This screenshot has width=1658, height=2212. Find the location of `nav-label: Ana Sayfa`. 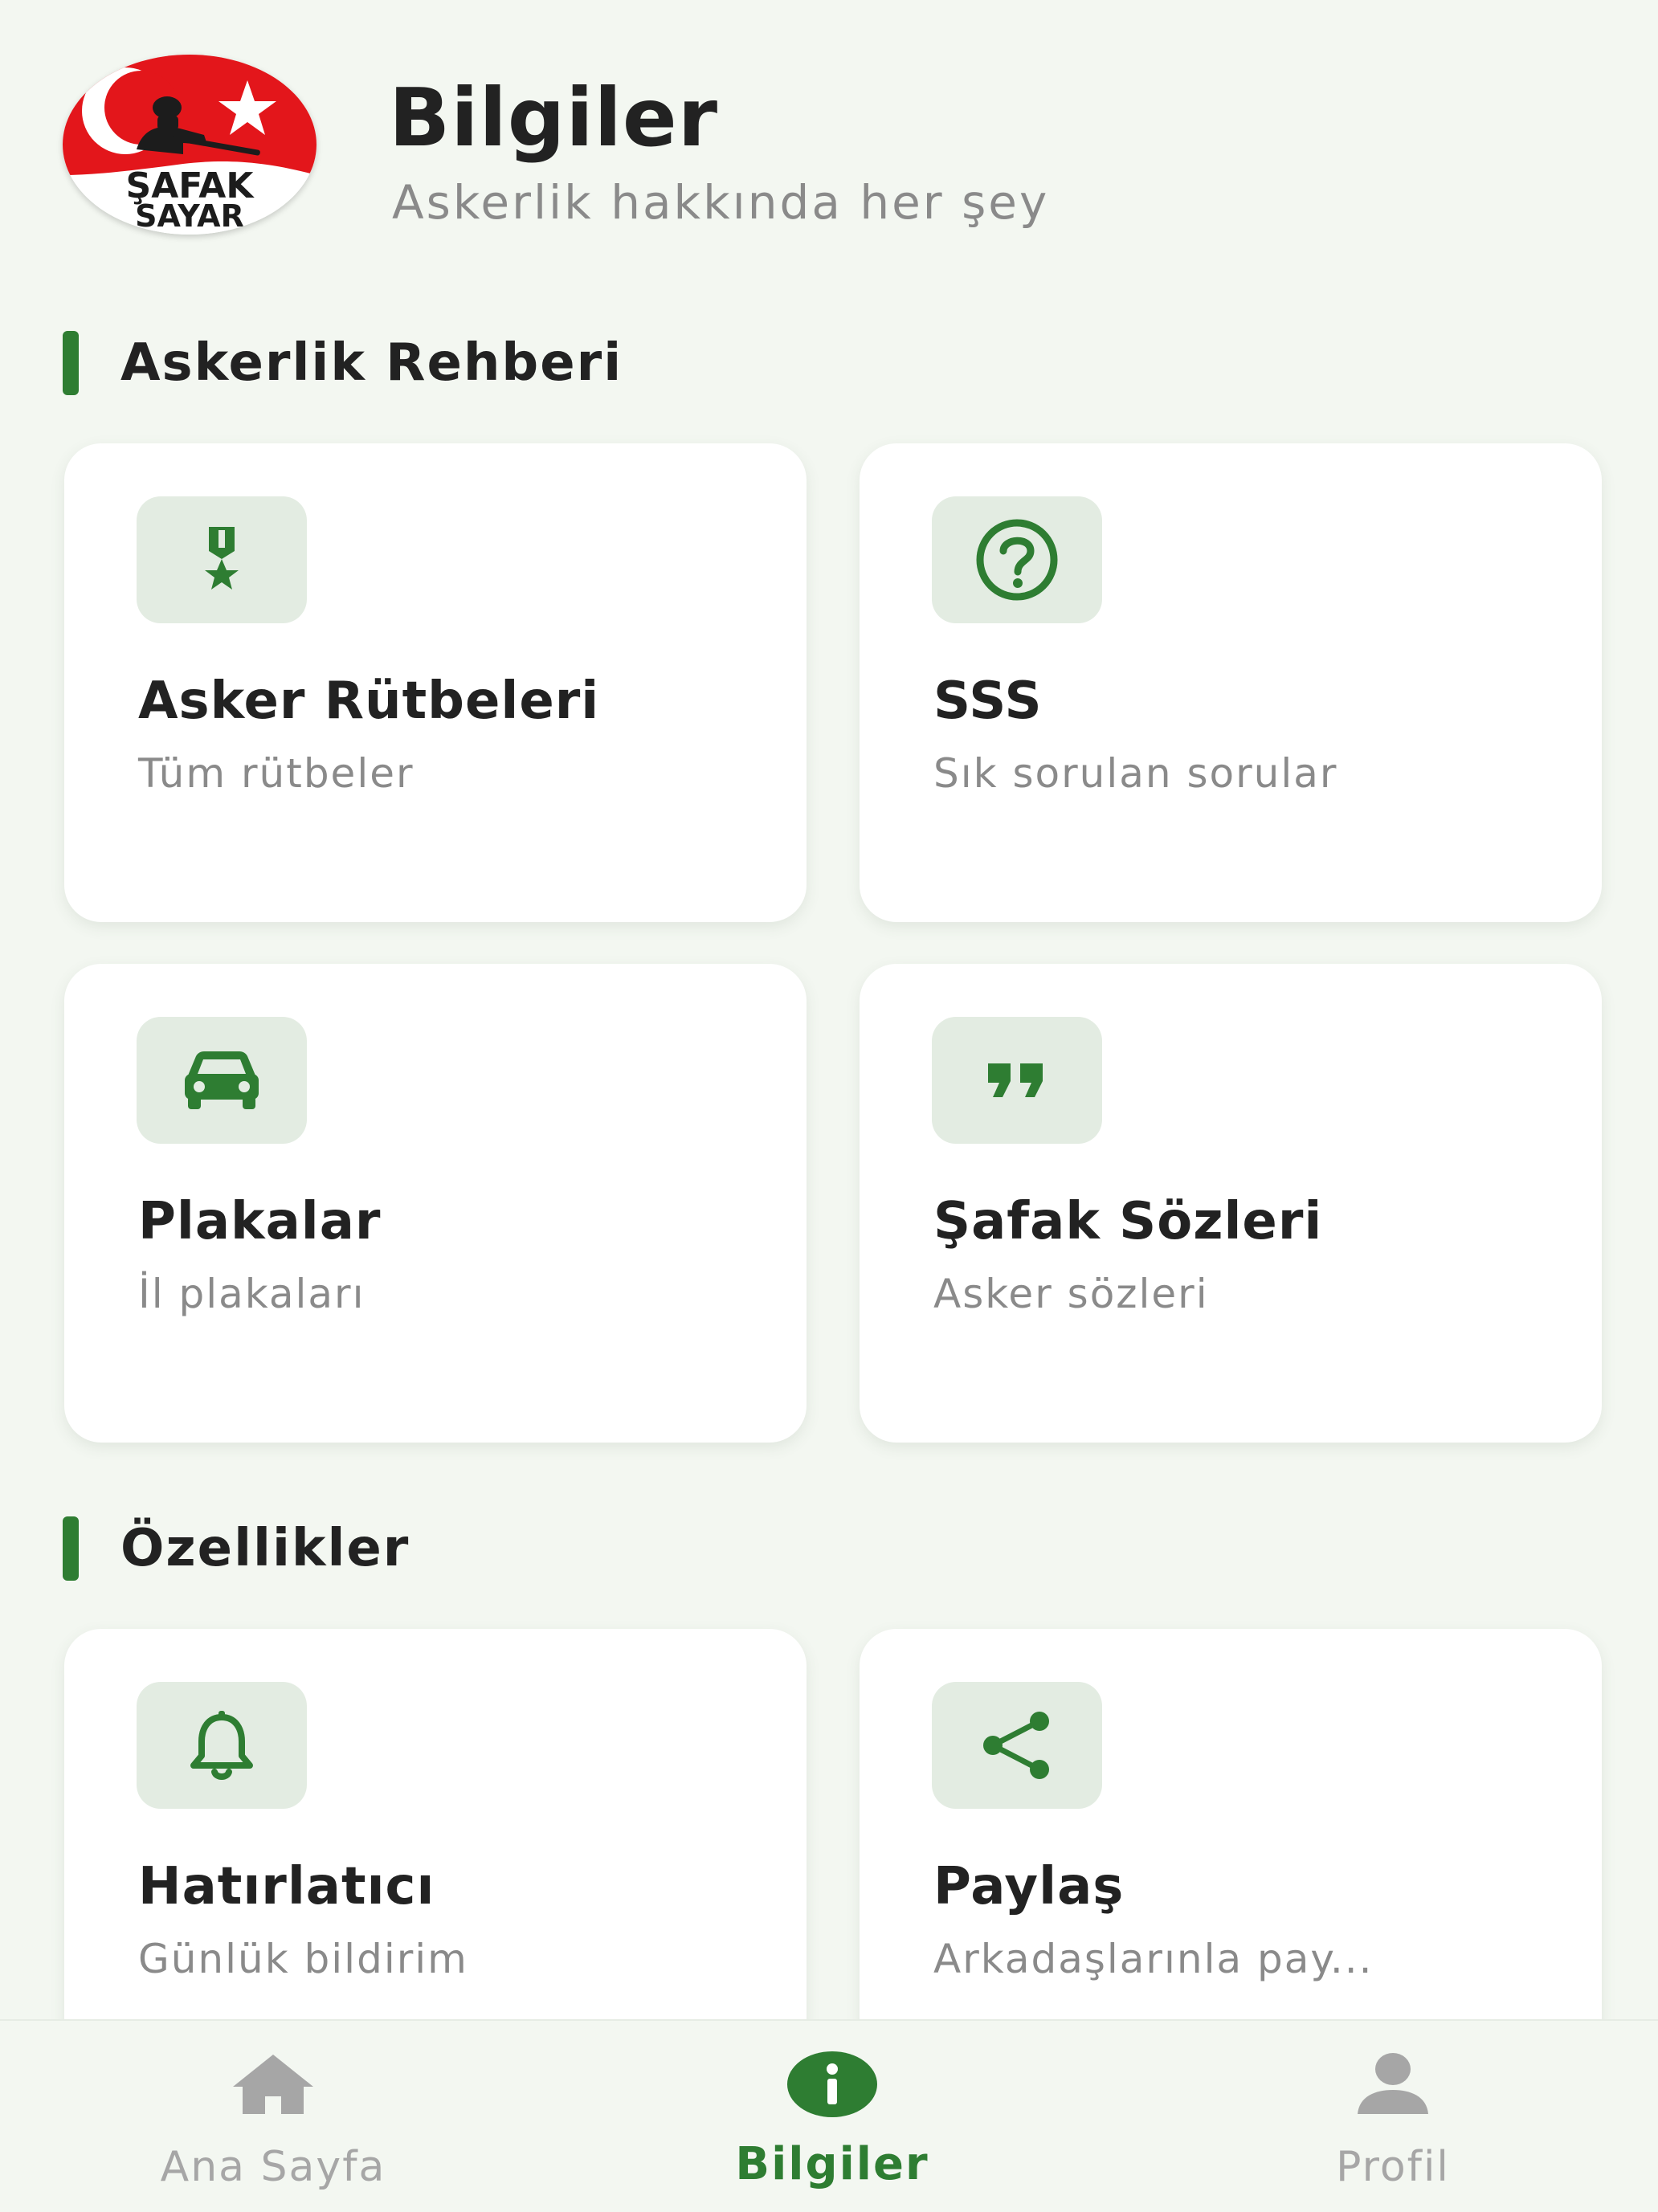

nav-label: Ana Sayfa is located at coordinates (273, 2167).